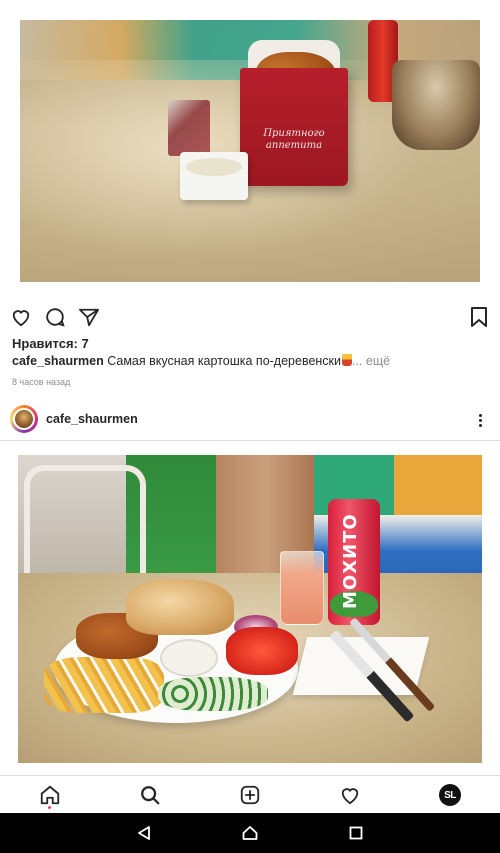 The image size is (500, 853). What do you see at coordinates (250, 440) in the screenshot?
I see `divider` at bounding box center [250, 440].